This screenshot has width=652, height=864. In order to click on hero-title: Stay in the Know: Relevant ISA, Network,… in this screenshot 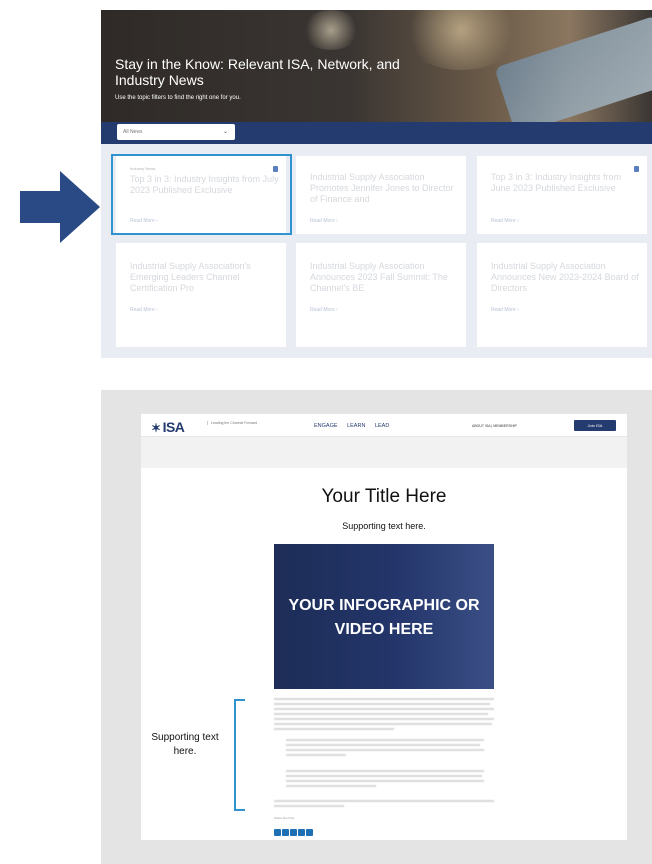, I will do `click(257, 72)`.